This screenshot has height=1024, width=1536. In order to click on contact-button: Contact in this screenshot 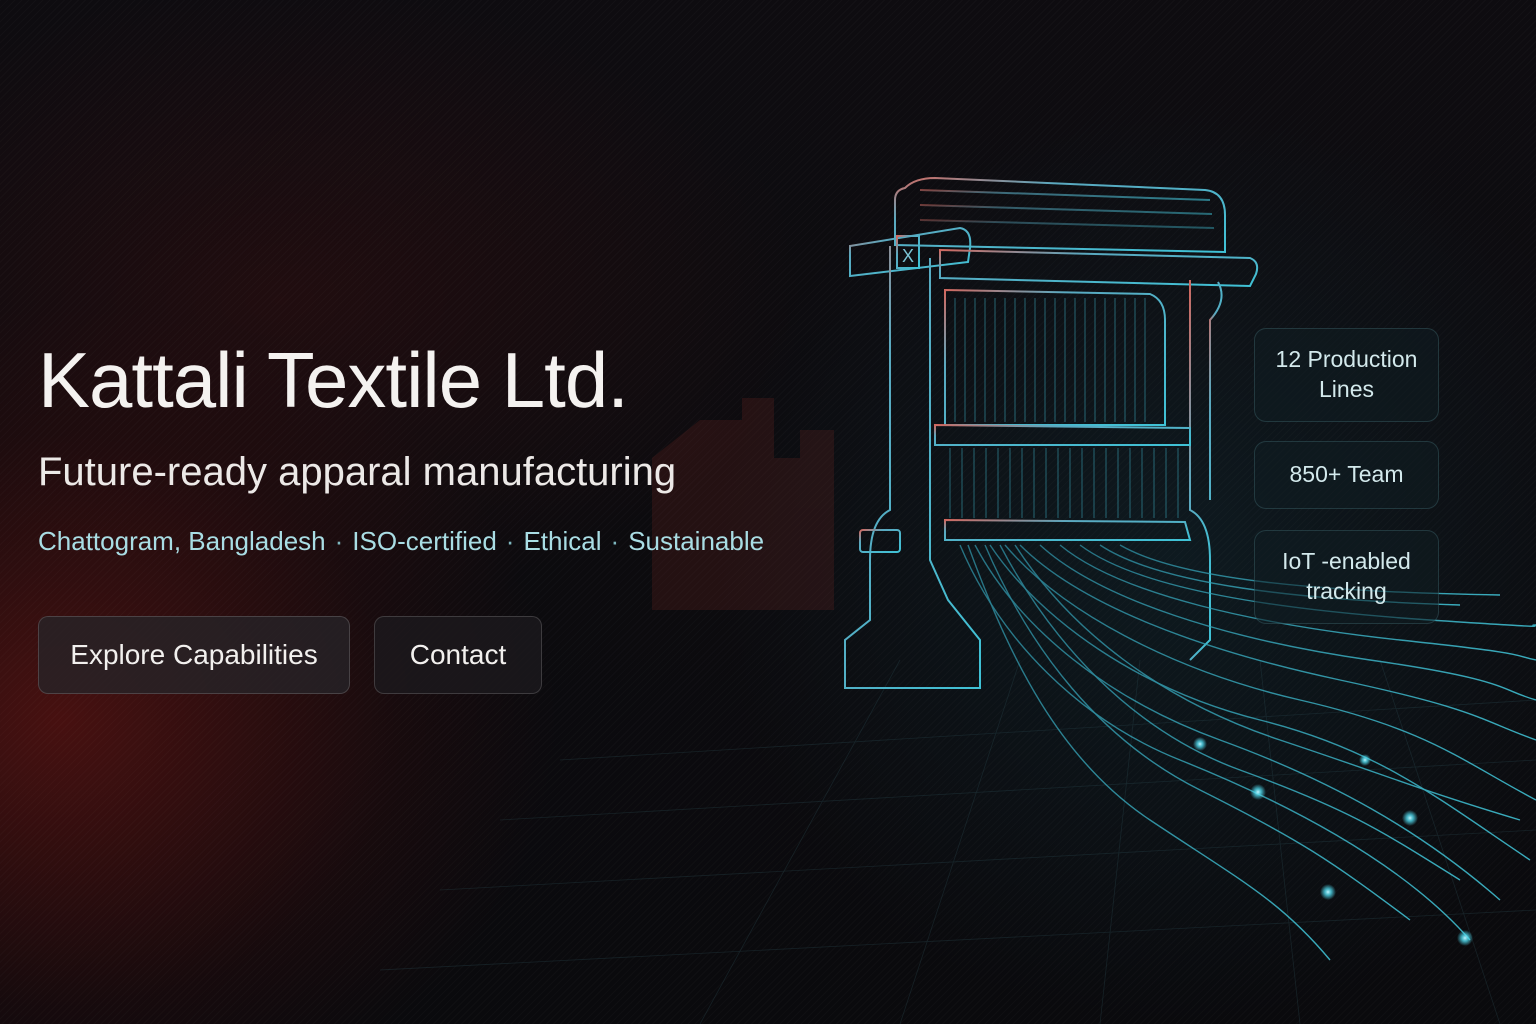, I will do `click(458, 655)`.